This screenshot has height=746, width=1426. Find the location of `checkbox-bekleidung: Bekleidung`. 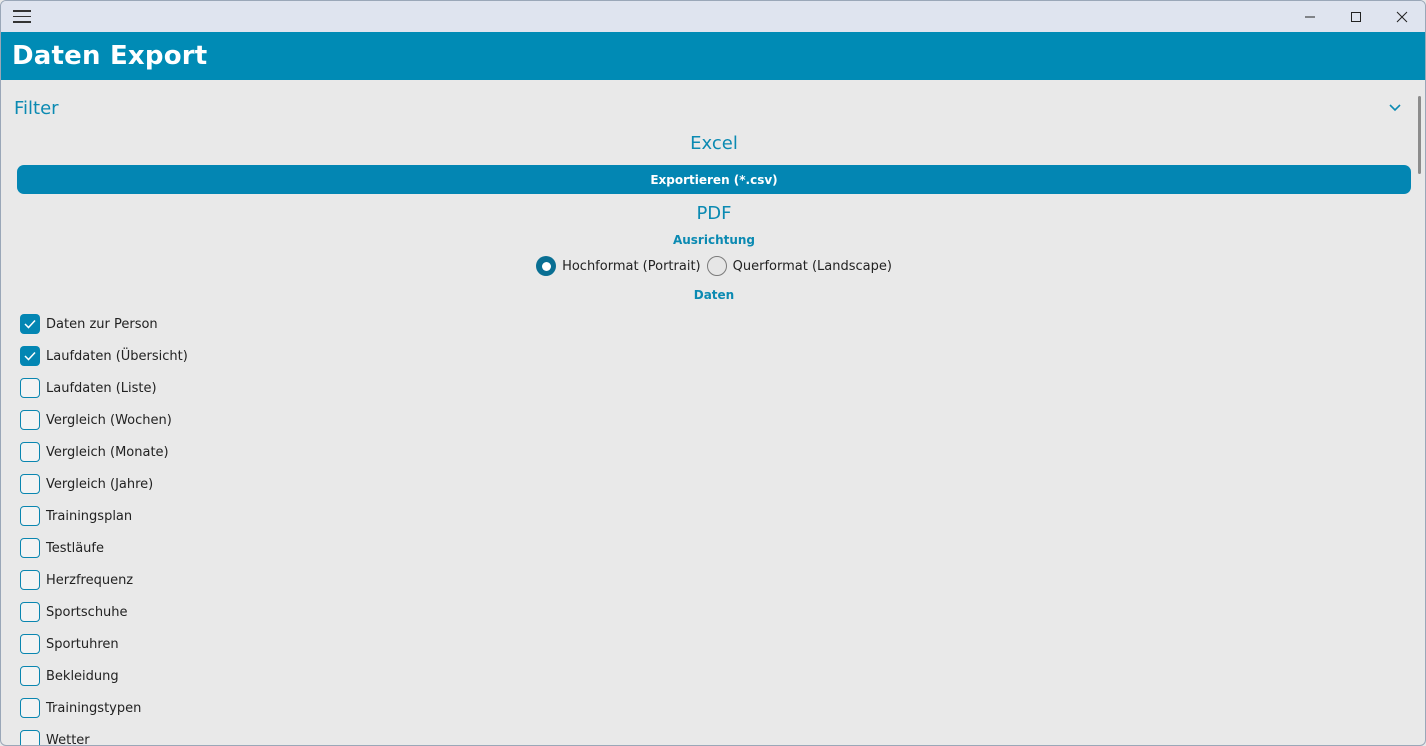

checkbox-bekleidung: Bekleidung is located at coordinates (104, 676).